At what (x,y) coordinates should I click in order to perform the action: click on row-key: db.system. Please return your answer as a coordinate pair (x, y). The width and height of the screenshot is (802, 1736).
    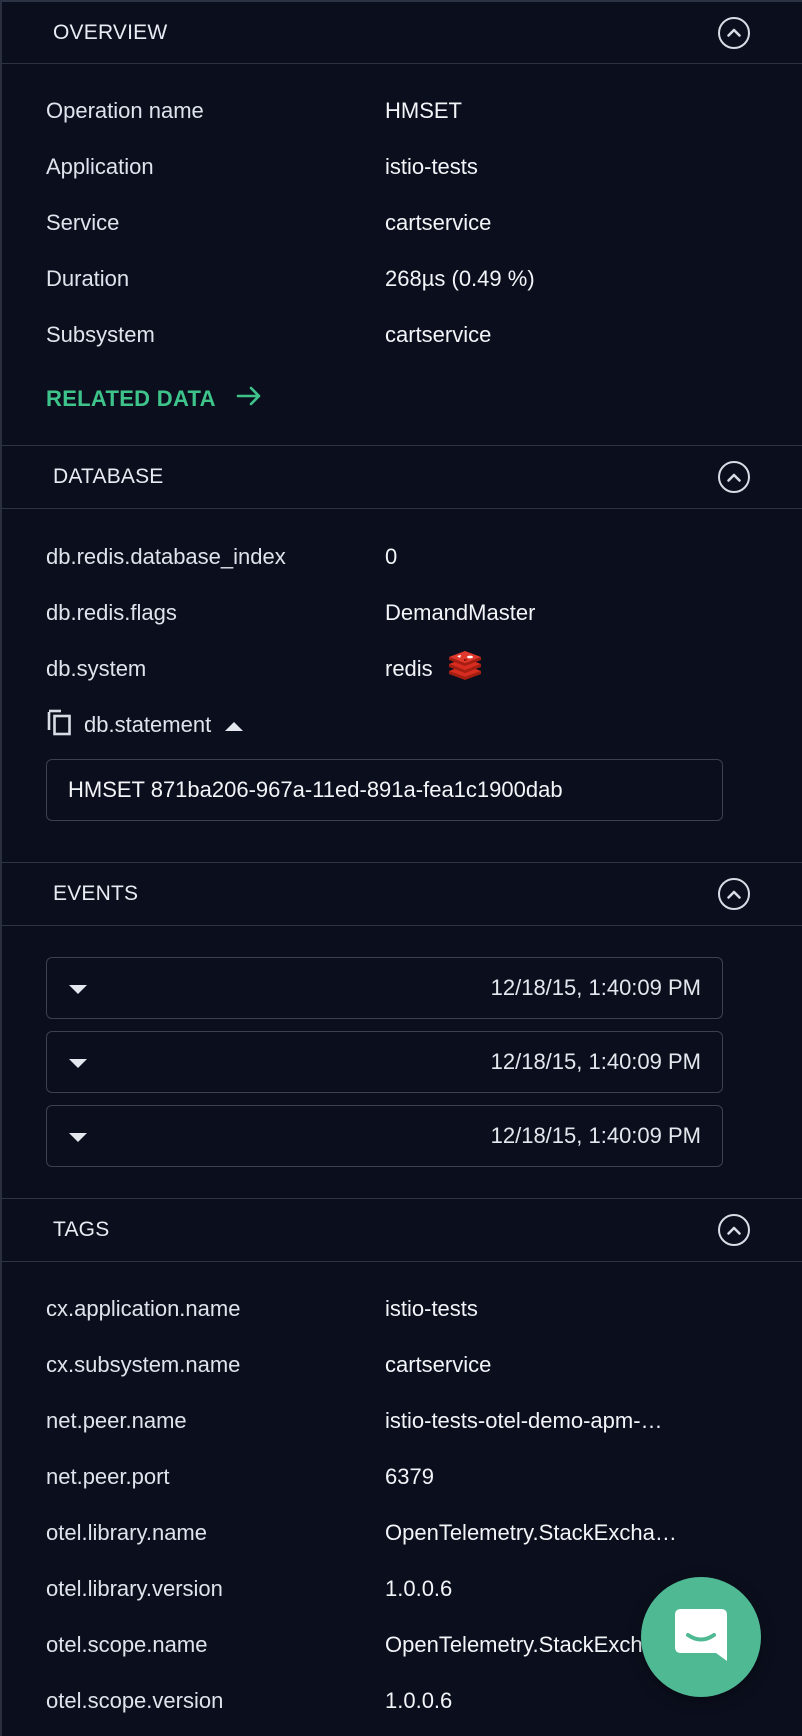
    Looking at the image, I should click on (96, 668).